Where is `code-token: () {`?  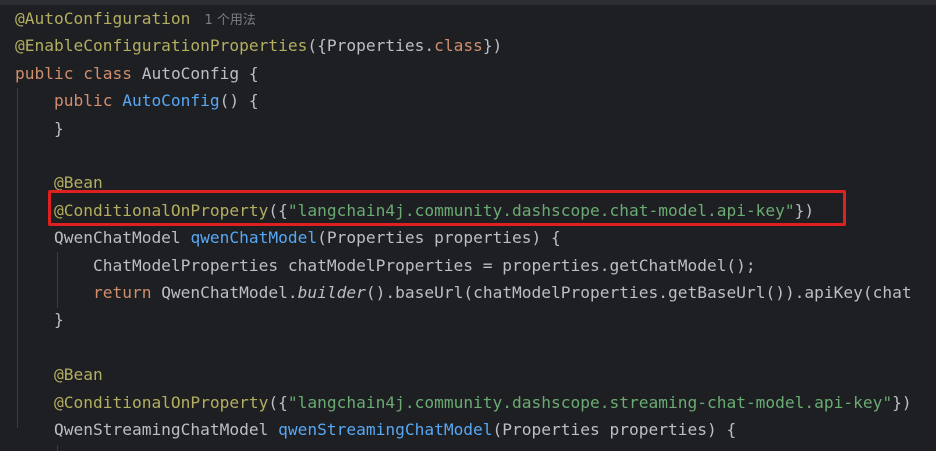
code-token: () { is located at coordinates (239, 101).